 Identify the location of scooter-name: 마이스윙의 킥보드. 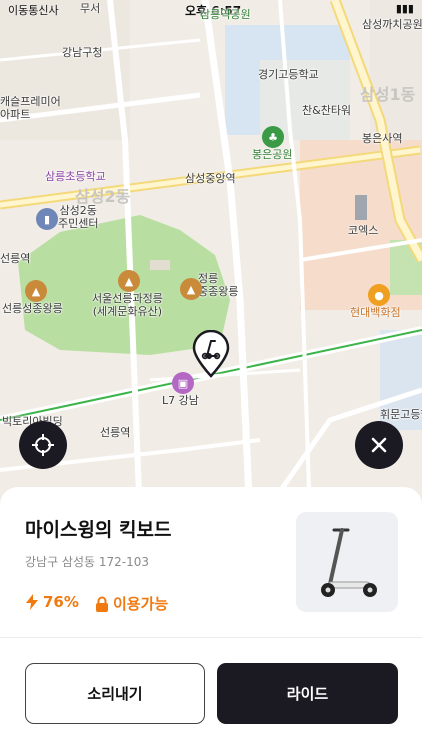
(98, 530).